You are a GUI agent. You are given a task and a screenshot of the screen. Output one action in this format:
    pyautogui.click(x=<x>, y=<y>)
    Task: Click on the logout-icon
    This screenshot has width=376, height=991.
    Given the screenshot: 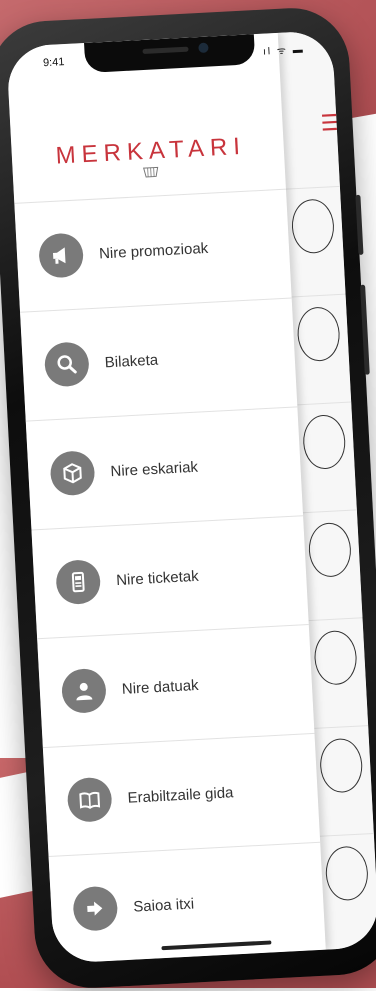 What is the action you would take?
    pyautogui.click(x=95, y=908)
    